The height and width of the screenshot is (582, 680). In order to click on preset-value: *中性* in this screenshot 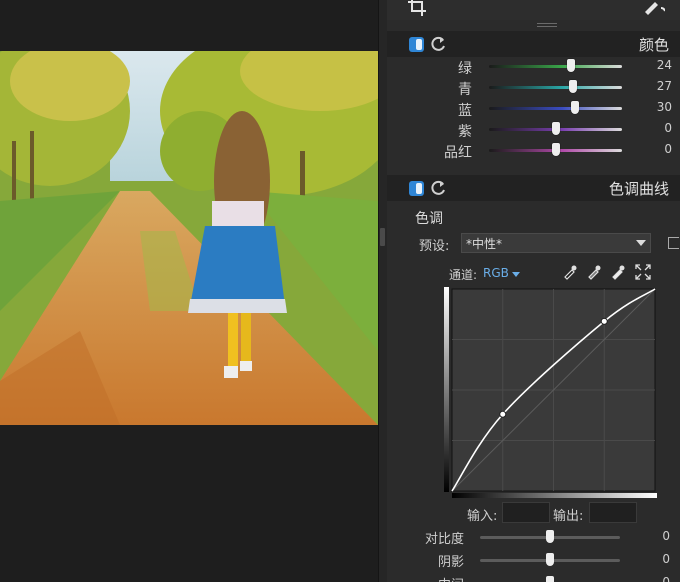, I will do `click(484, 244)`.